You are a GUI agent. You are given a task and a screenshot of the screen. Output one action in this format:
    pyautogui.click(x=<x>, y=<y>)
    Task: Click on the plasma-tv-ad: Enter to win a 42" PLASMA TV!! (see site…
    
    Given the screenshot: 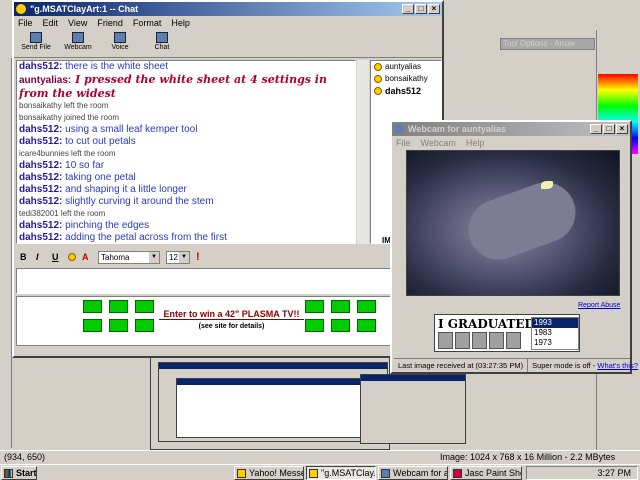 What is the action you would take?
    pyautogui.click(x=229, y=321)
    